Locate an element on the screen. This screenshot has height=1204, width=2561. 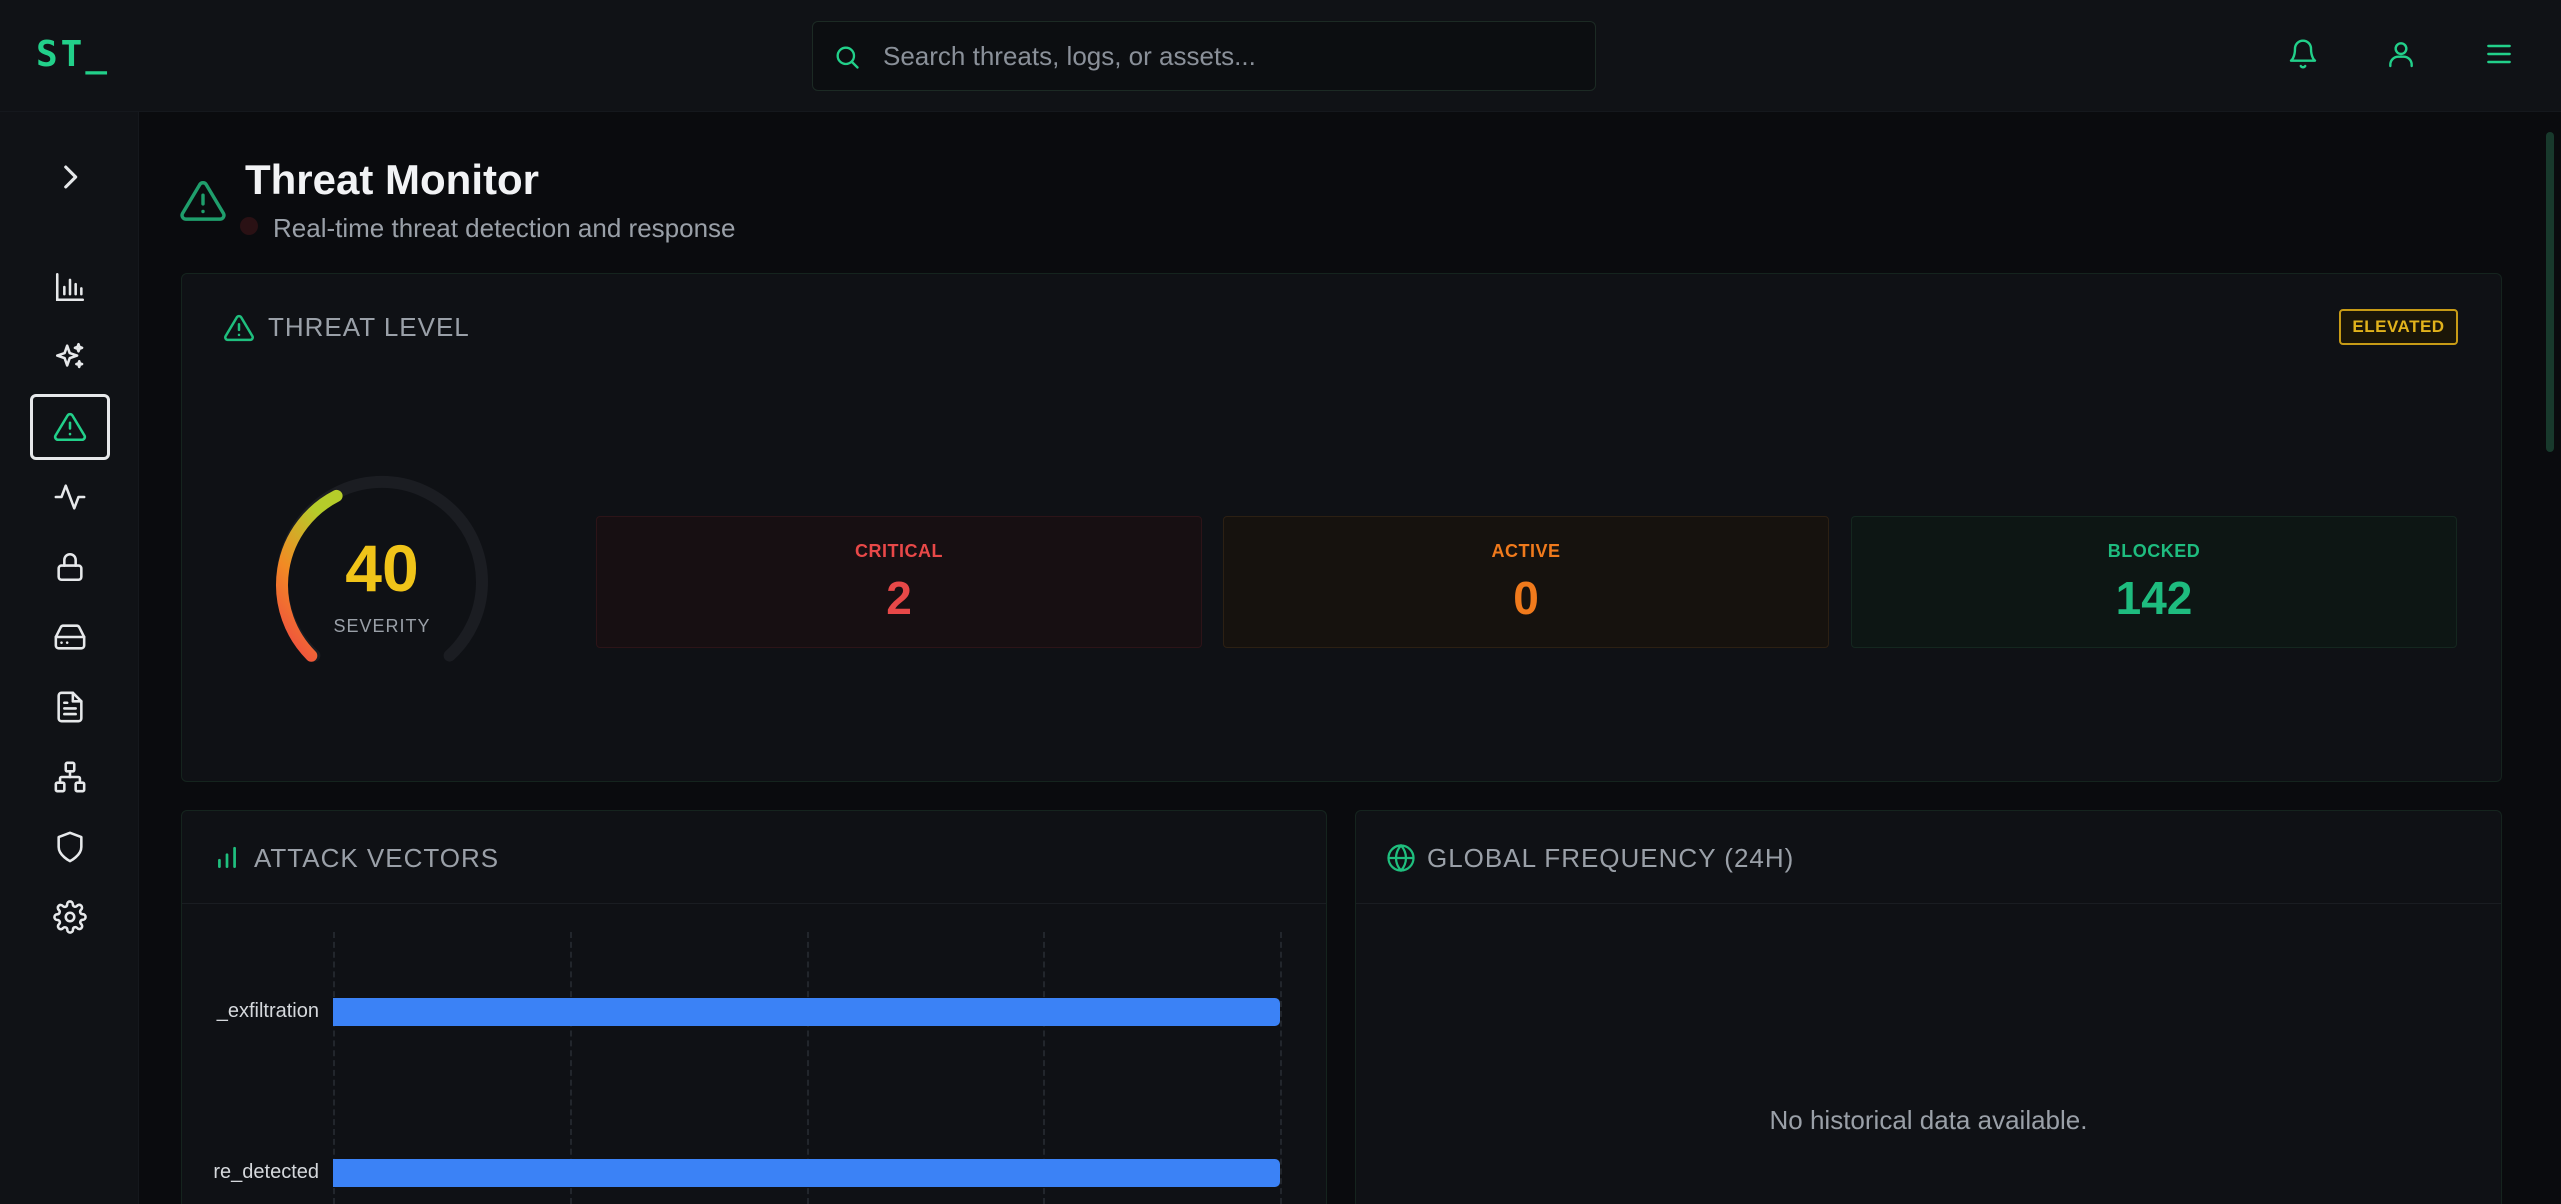
critical-label: CRITICAL is located at coordinates (899, 551).